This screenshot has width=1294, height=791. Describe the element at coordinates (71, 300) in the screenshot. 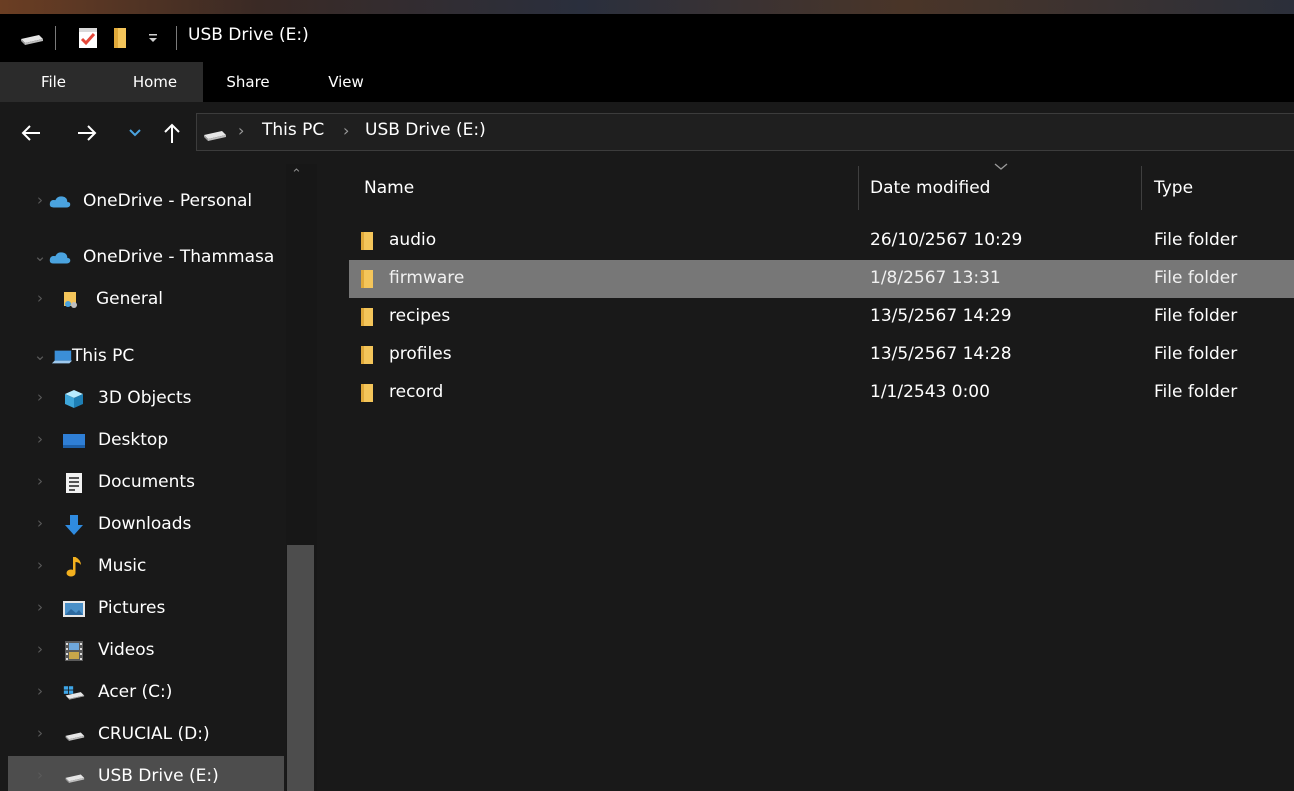

I see `shared-folder-icon` at that location.